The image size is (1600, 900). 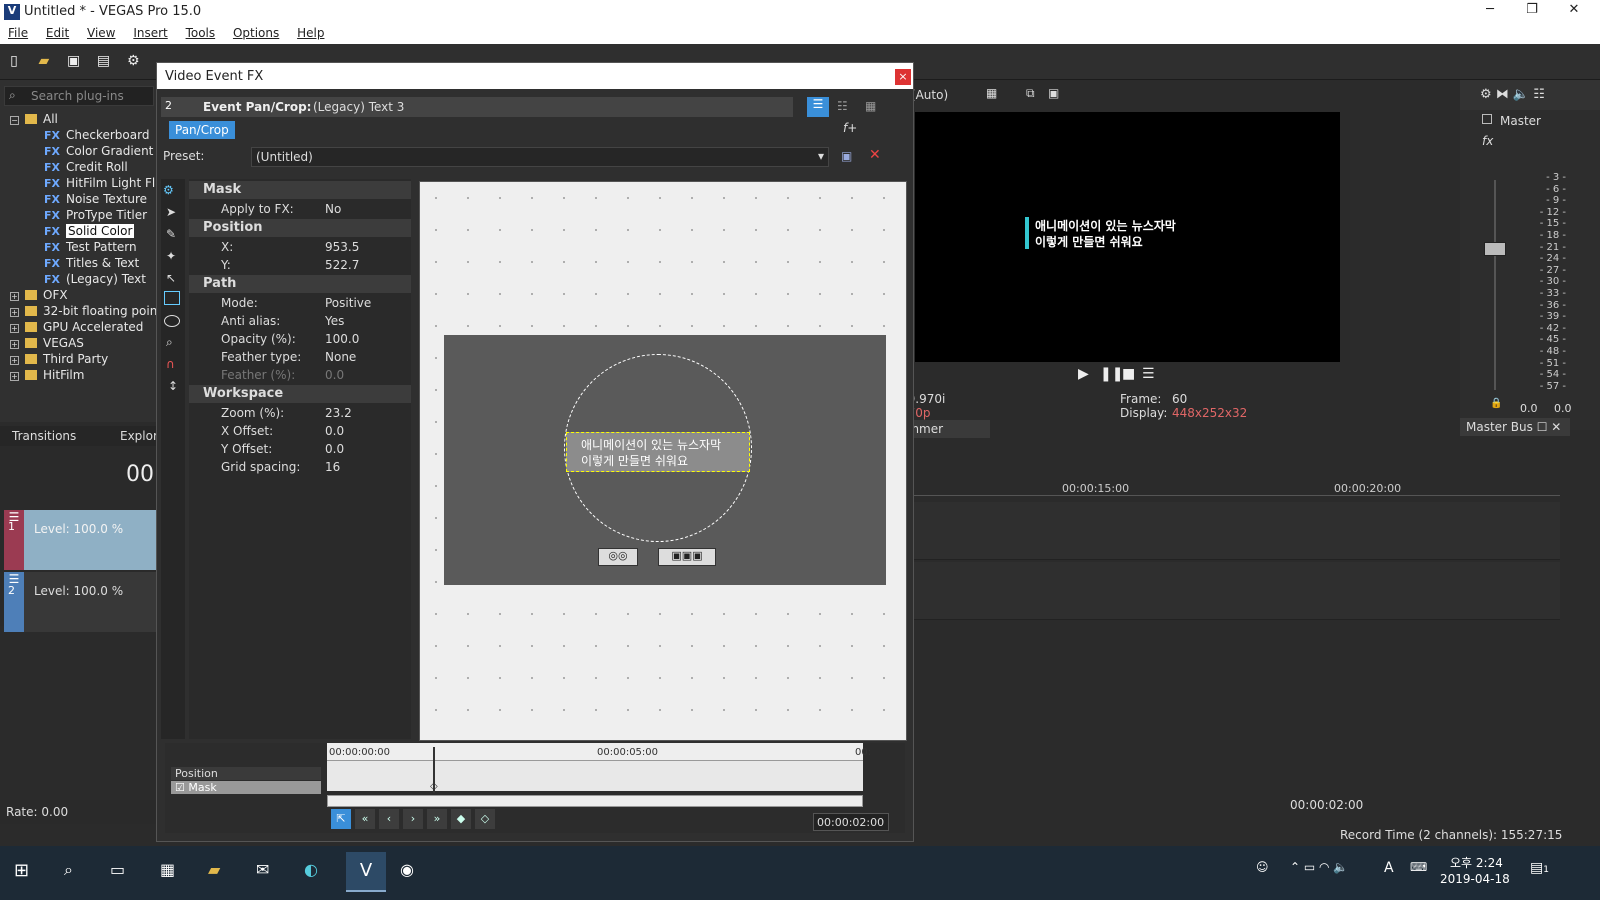 What do you see at coordinates (1515, 427) in the screenshot?
I see `master-bus-tab: Master Bus ☐ ✕` at bounding box center [1515, 427].